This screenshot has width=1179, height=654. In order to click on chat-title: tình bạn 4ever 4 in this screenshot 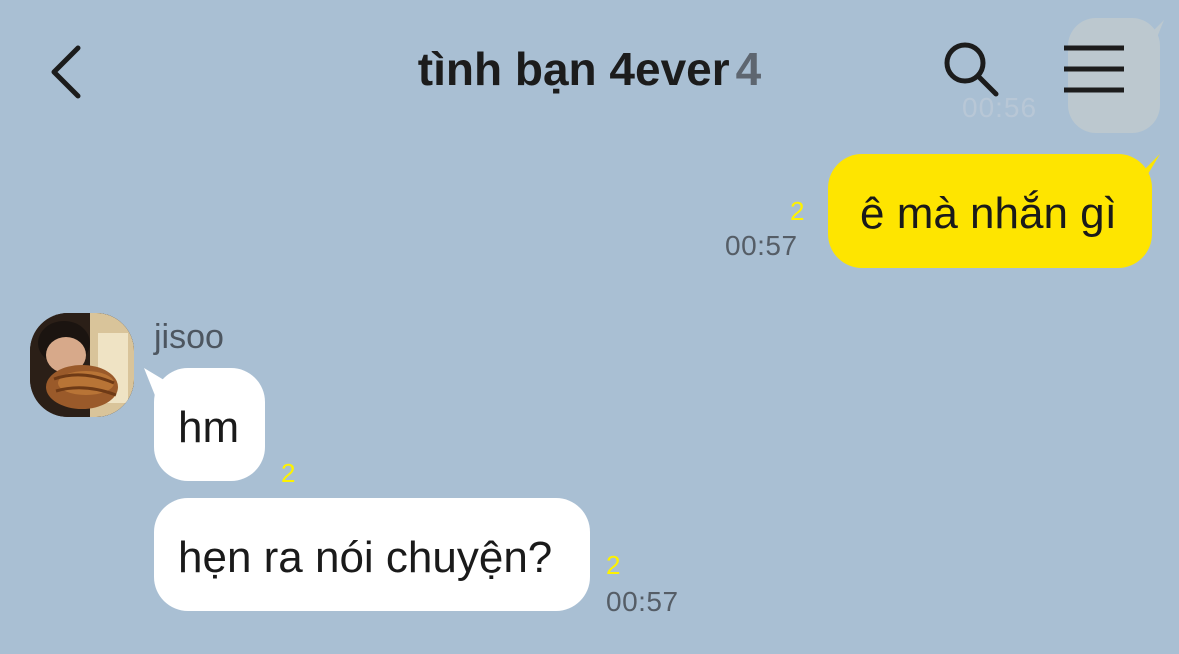, I will do `click(589, 69)`.